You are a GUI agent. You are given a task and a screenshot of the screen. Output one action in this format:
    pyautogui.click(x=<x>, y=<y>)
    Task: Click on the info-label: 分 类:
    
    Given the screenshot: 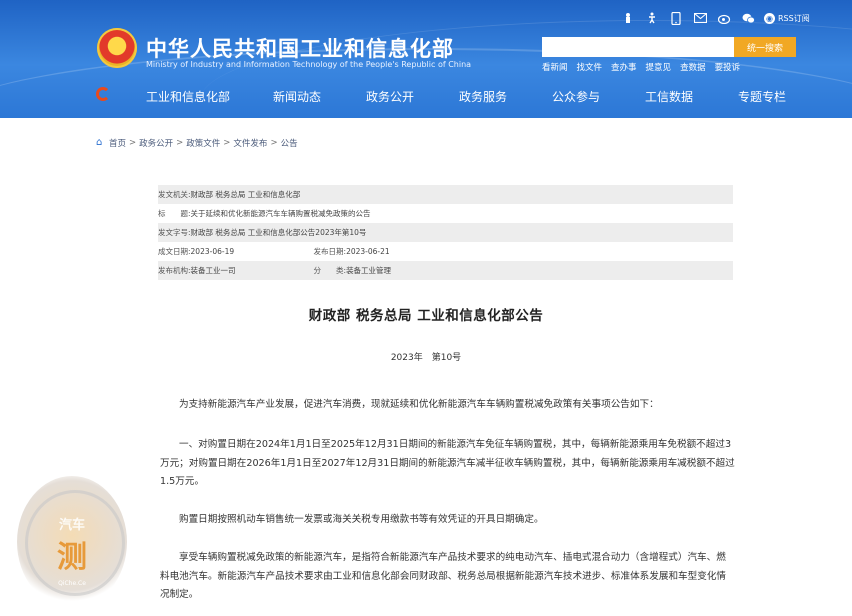 What is the action you would take?
    pyautogui.click(x=330, y=270)
    